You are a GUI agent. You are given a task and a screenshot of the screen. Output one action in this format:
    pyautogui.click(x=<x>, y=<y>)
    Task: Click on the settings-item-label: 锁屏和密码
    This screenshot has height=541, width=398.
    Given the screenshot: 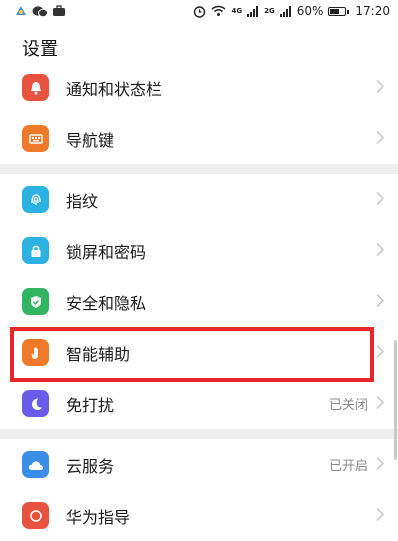 What is the action you would take?
    pyautogui.click(x=106, y=252)
    